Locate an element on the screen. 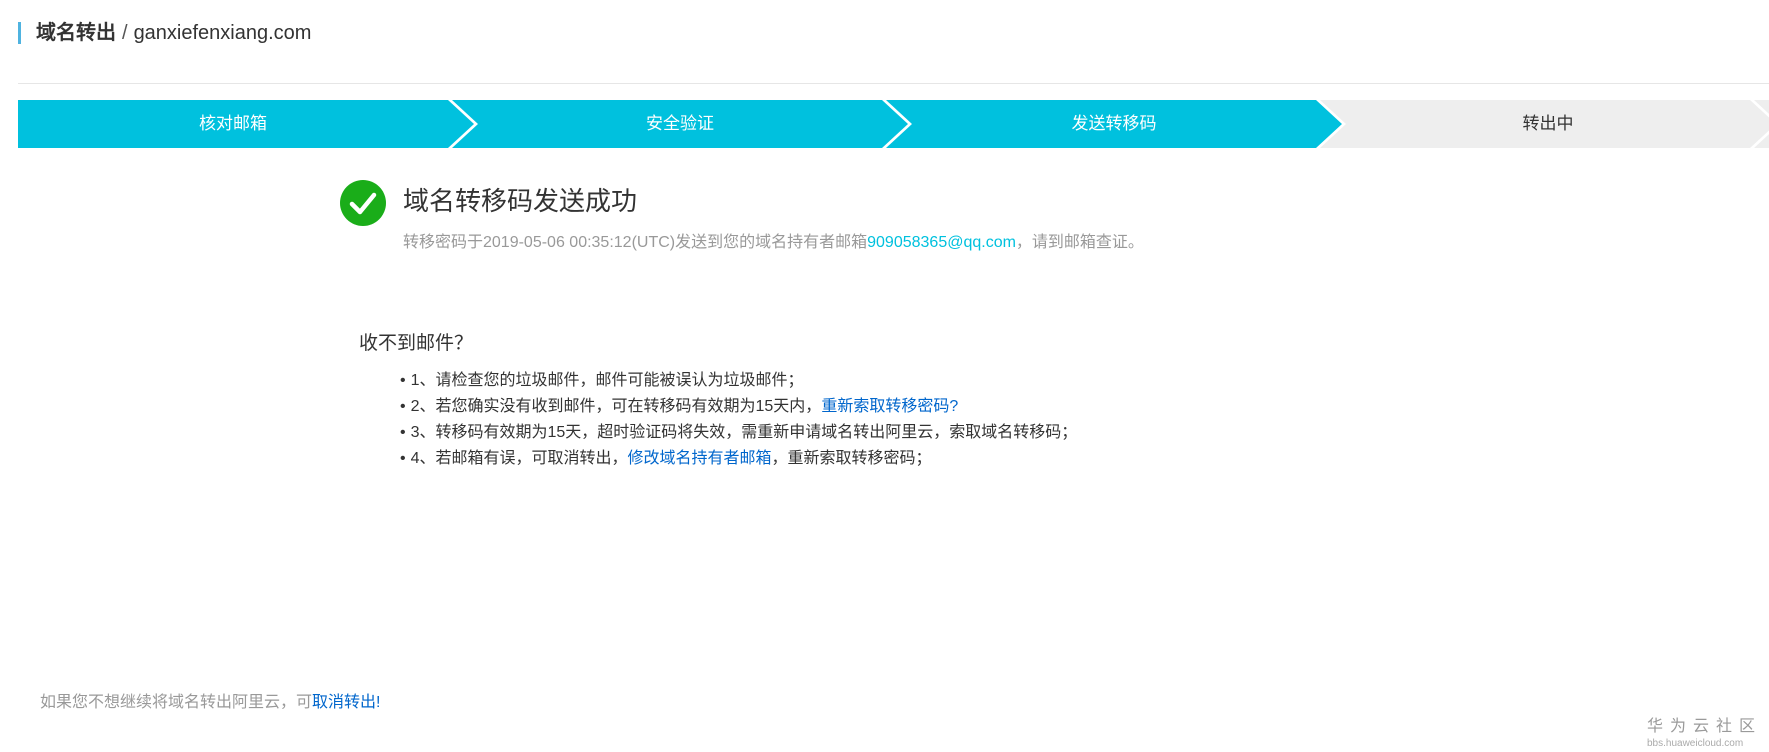 The image size is (1769, 752). check-circle-icon is located at coordinates (363, 203).